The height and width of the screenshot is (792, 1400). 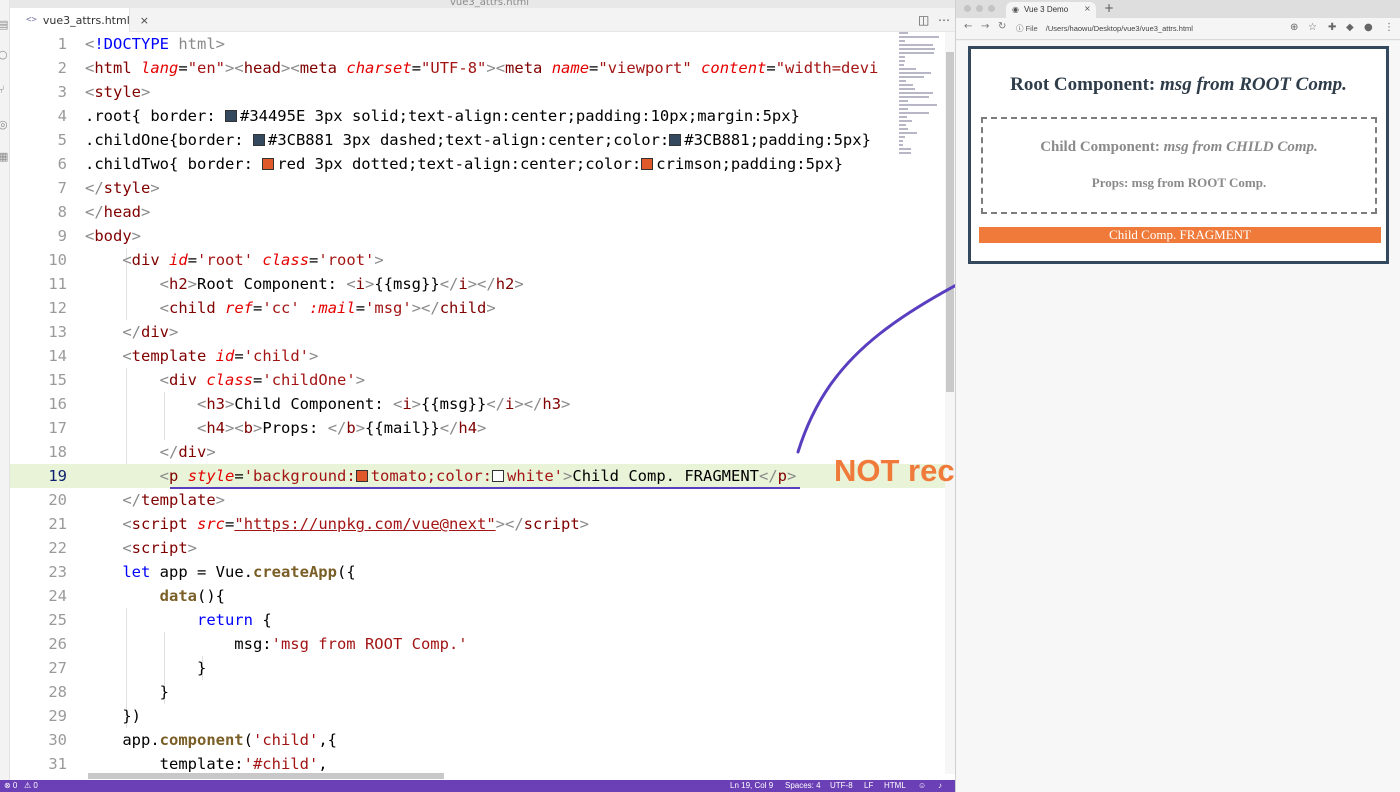 I want to click on line-code: <body>, so click(x=113, y=236).